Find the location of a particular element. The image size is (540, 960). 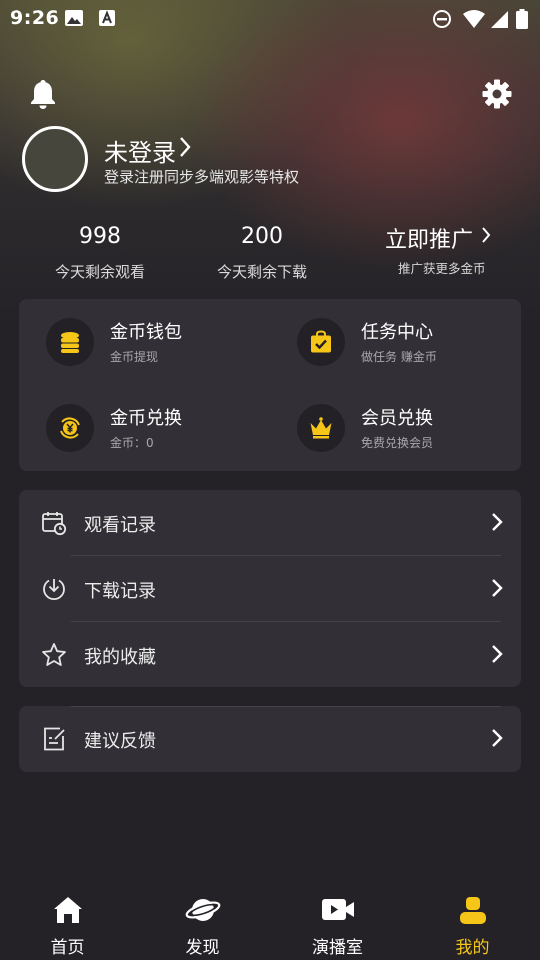

profile-icon is located at coordinates (472, 910).